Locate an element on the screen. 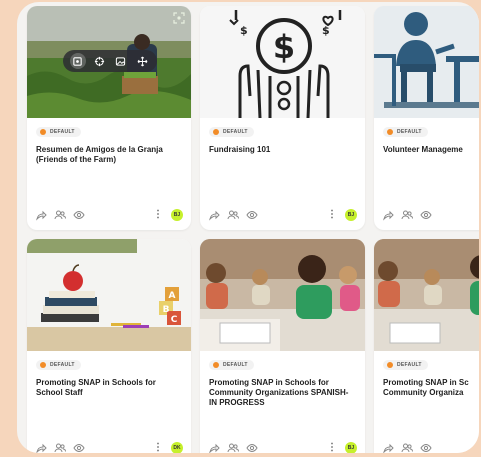 This screenshot has width=481, height=457. image-edit-toolbar is located at coordinates (110, 61).